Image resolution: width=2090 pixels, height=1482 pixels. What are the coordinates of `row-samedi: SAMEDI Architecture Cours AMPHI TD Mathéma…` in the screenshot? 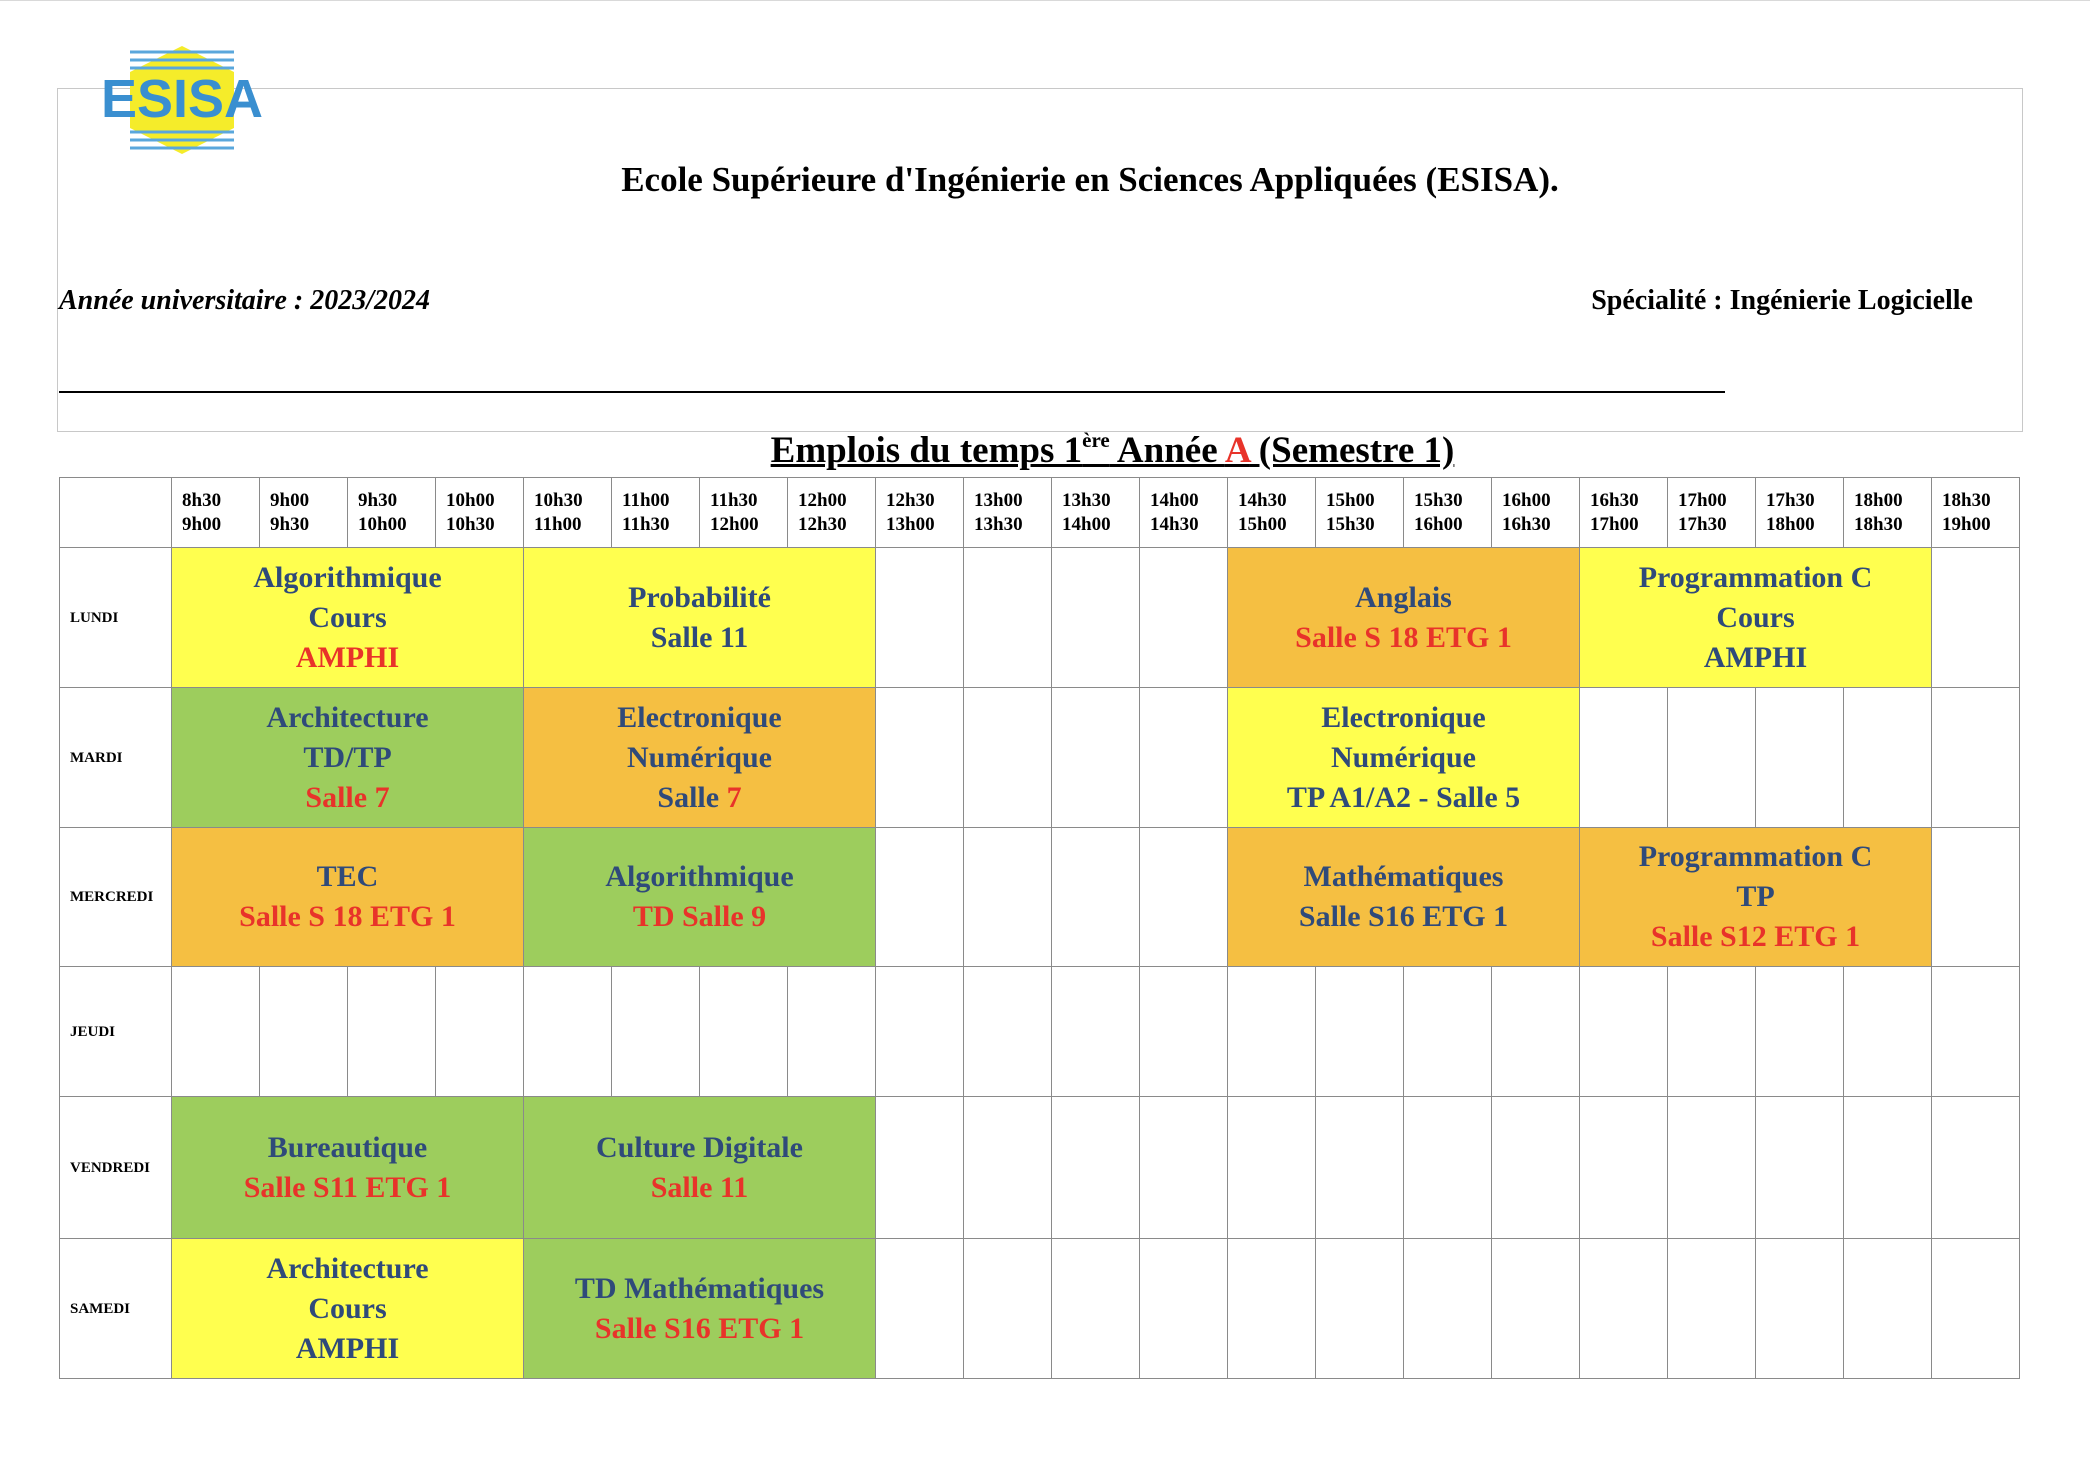 It's located at (1039, 1308).